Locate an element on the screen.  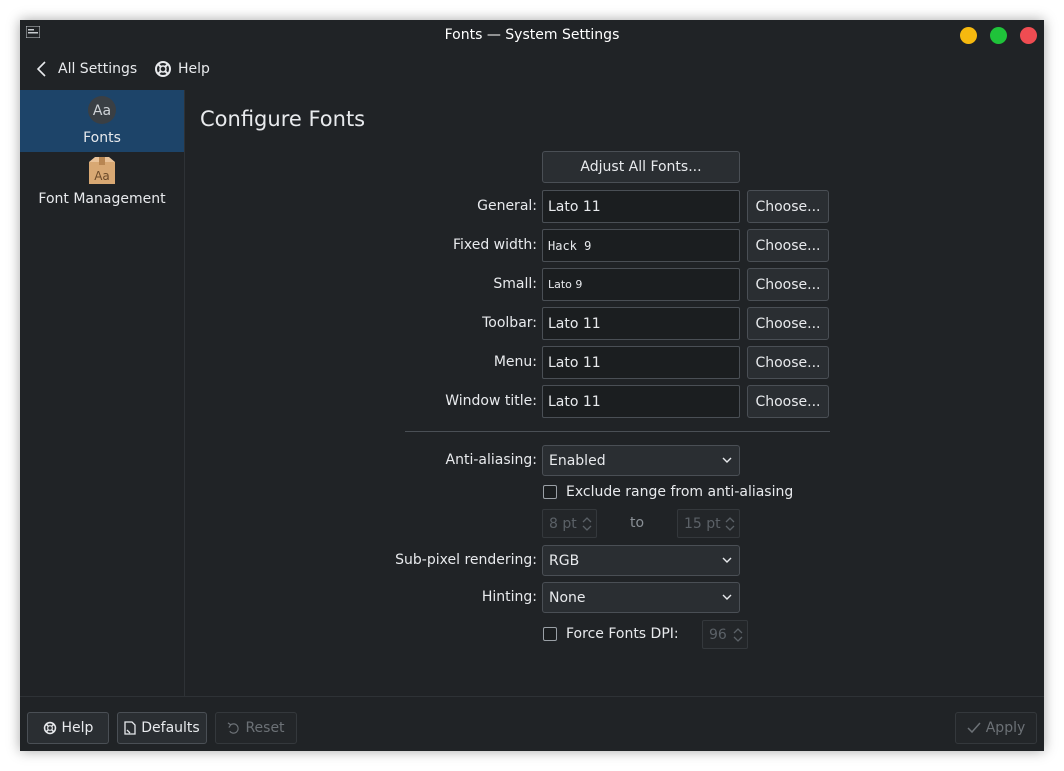
sidebar-item-label: Fonts is located at coordinates (102, 138).